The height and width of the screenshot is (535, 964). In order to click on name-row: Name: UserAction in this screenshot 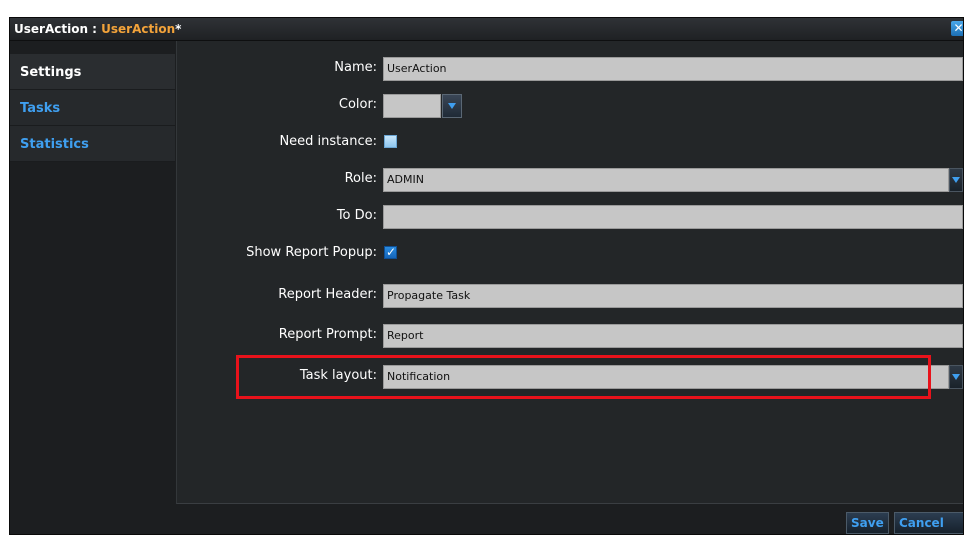, I will do `click(570, 69)`.